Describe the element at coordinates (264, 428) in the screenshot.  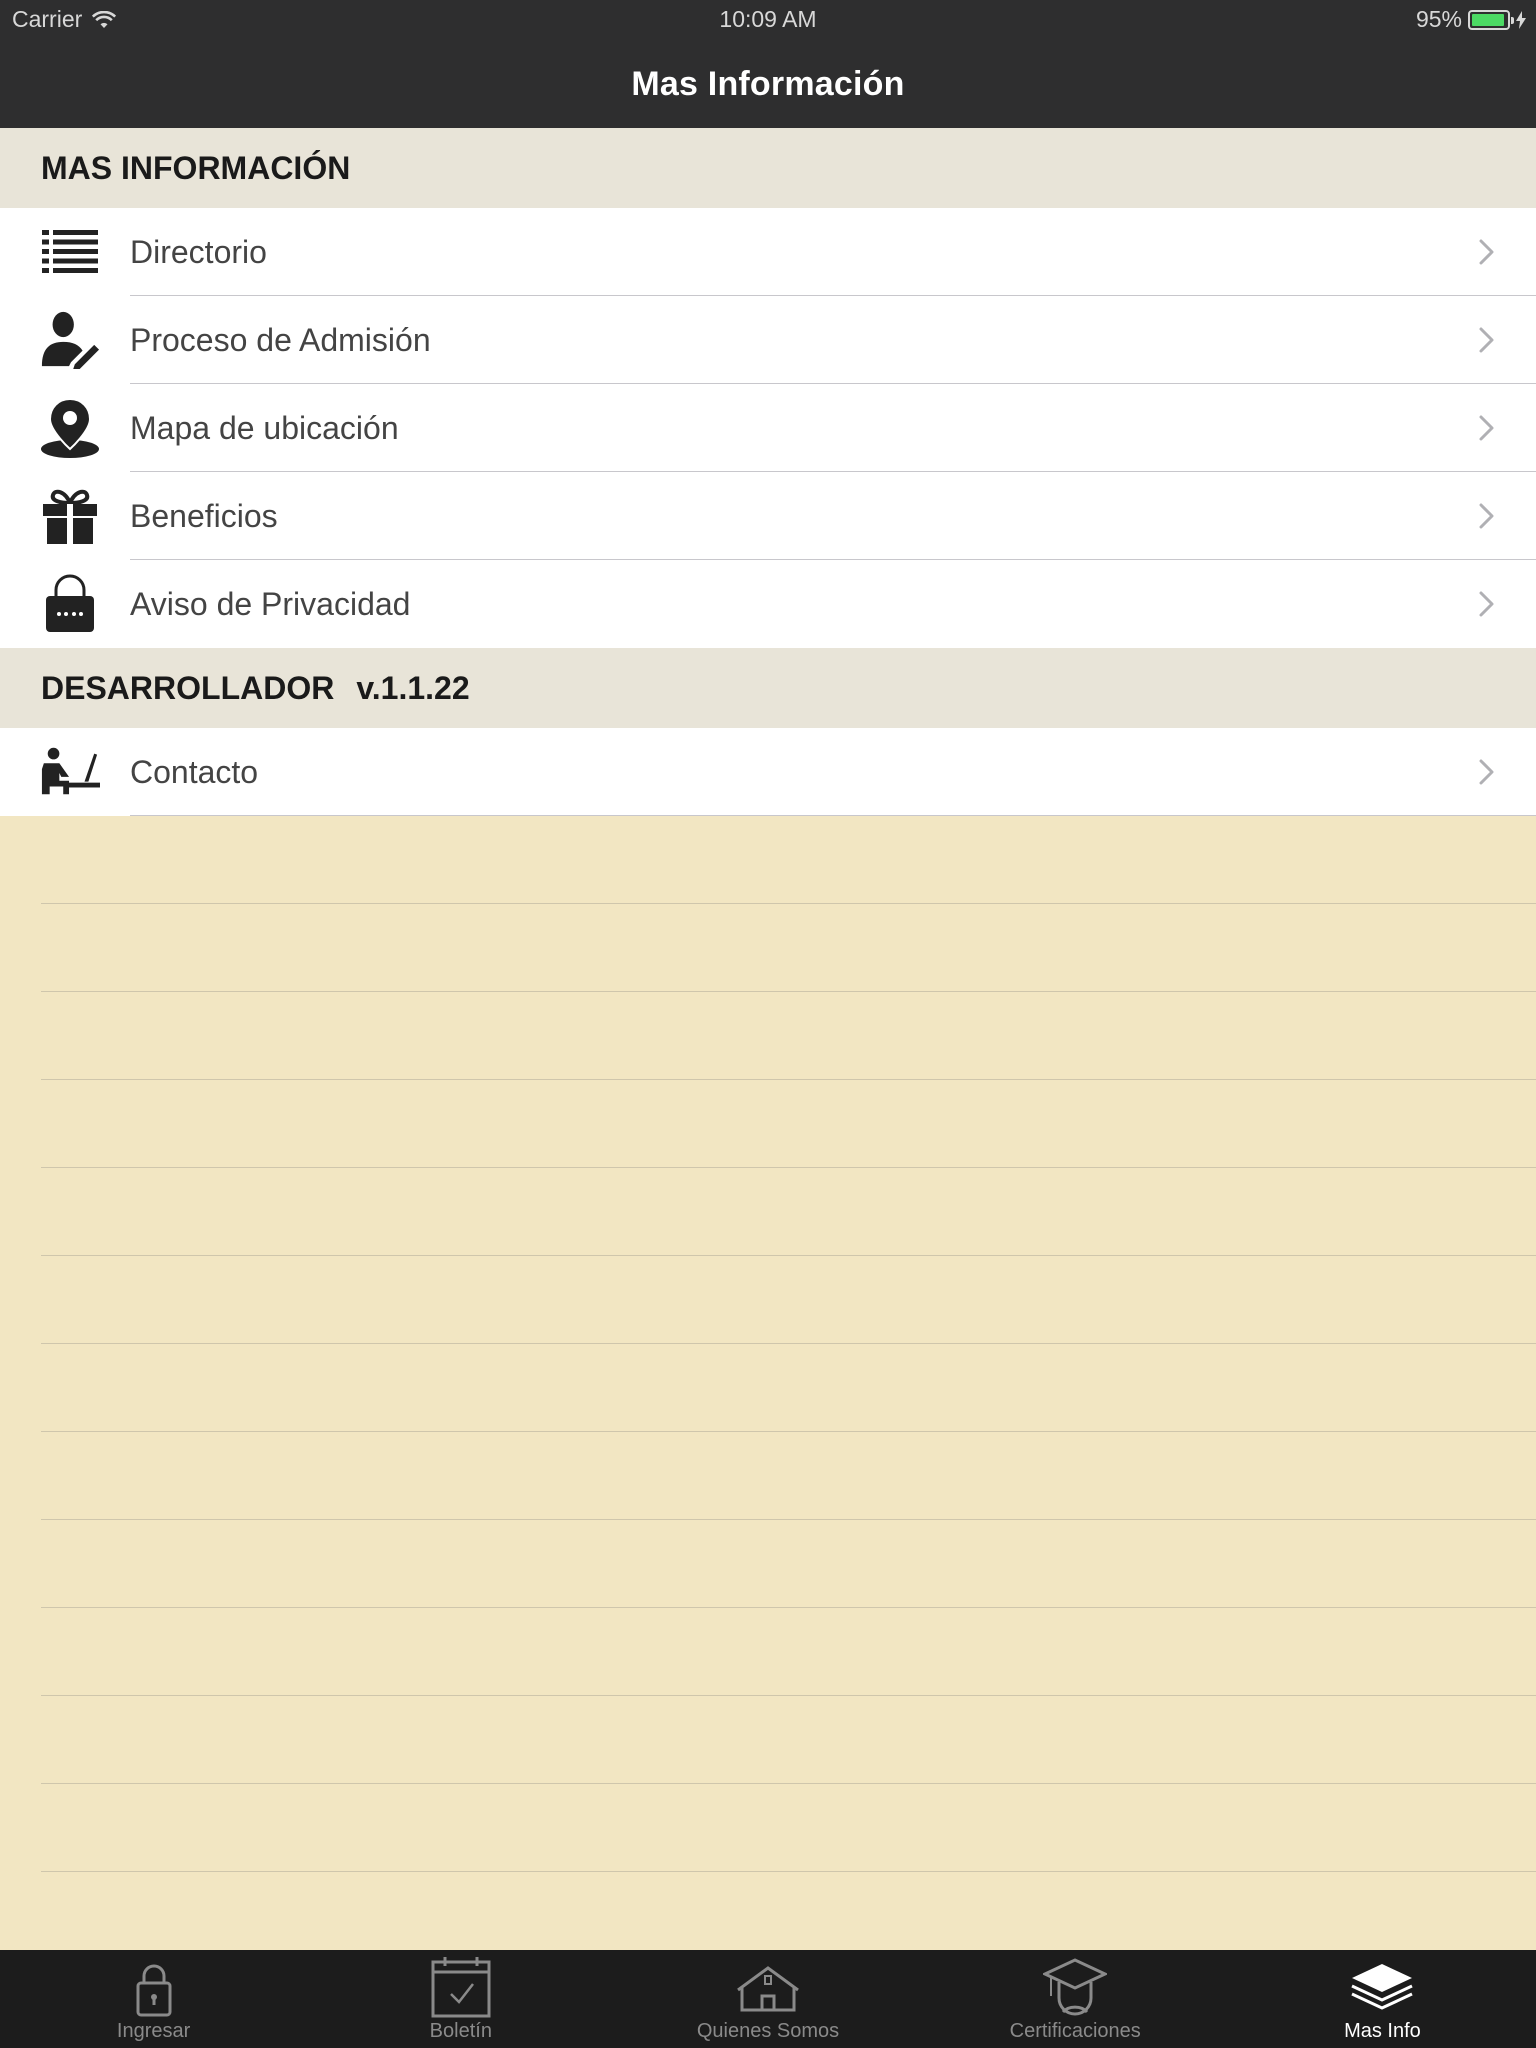
I see `menu-item-label: Mapa de ubicación` at that location.